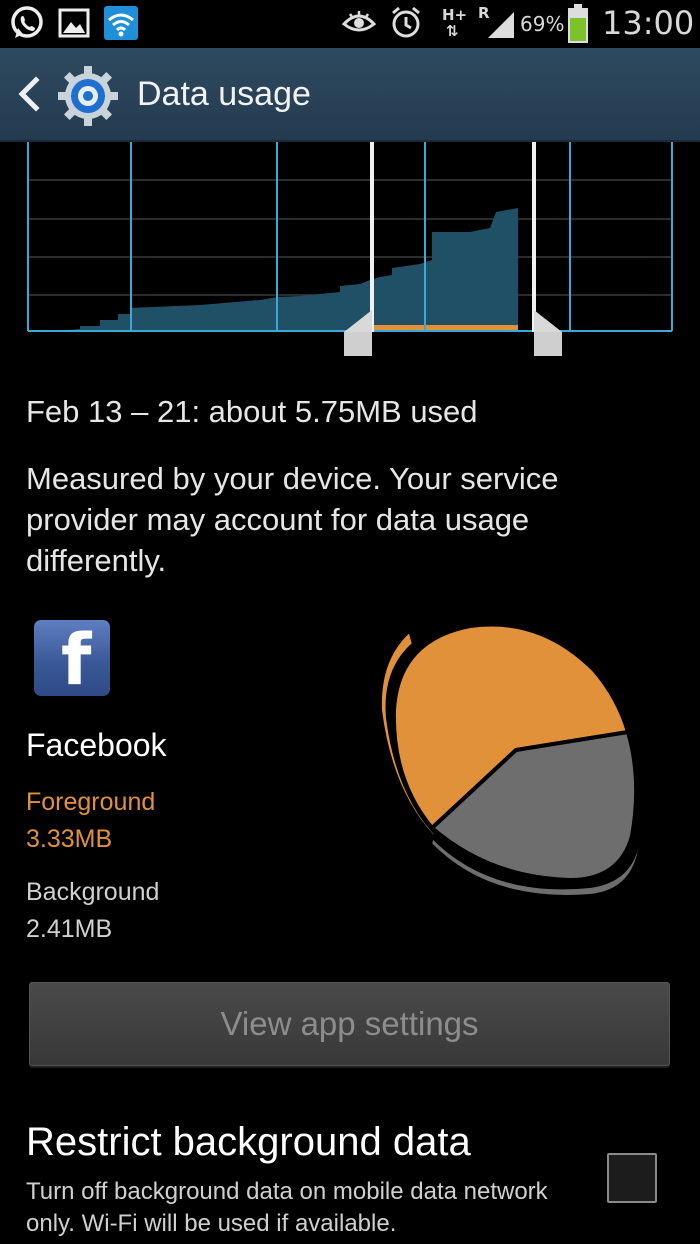 This screenshot has height=1244, width=700. What do you see at coordinates (248, 1142) in the screenshot?
I see `restrict-background-title: Restrict background data` at bounding box center [248, 1142].